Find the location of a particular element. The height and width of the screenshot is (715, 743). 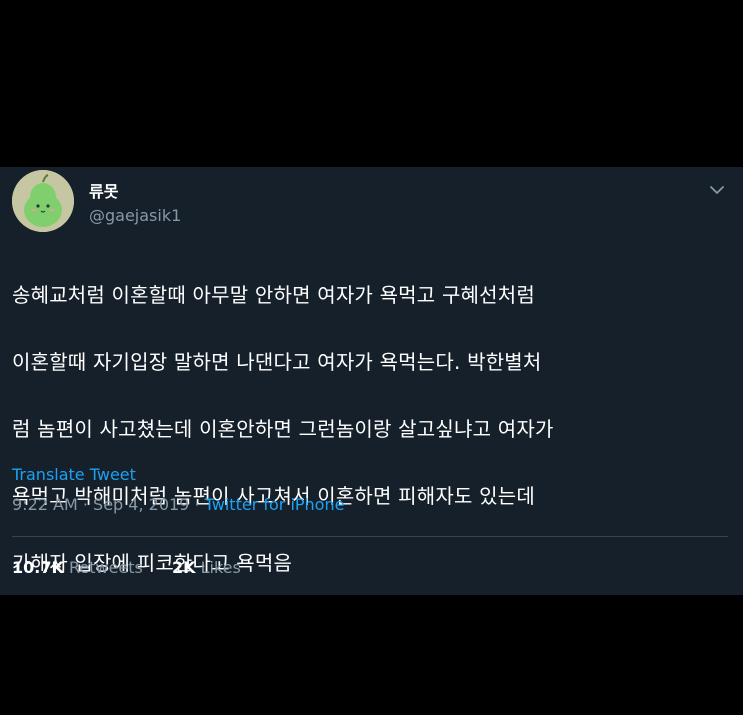

likes-stat: 2K Likes is located at coordinates (206, 567).